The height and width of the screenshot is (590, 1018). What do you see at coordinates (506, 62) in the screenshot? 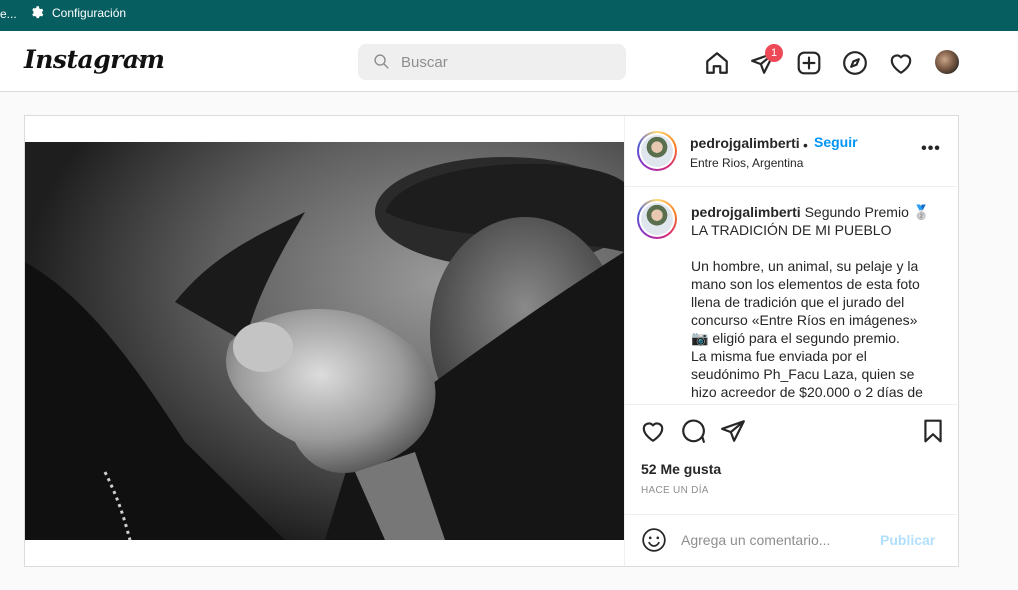
I see `search-input` at bounding box center [506, 62].